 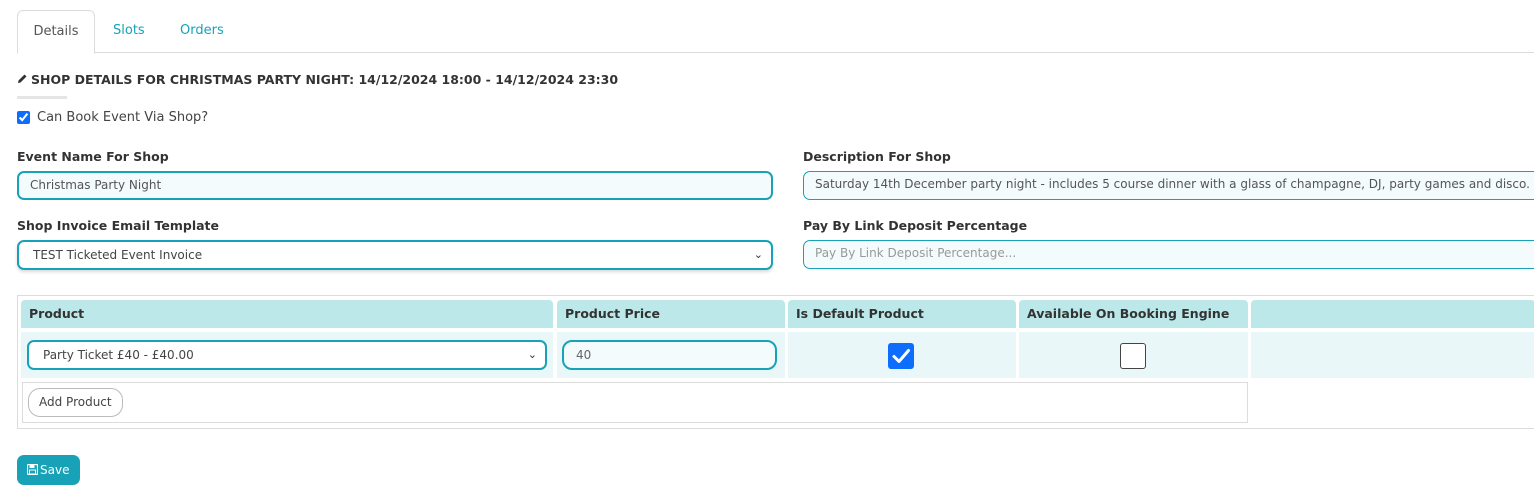 I want to click on invoice-template-select: TEST Ticketed Event Invoice ⌄, so click(x=395, y=255).